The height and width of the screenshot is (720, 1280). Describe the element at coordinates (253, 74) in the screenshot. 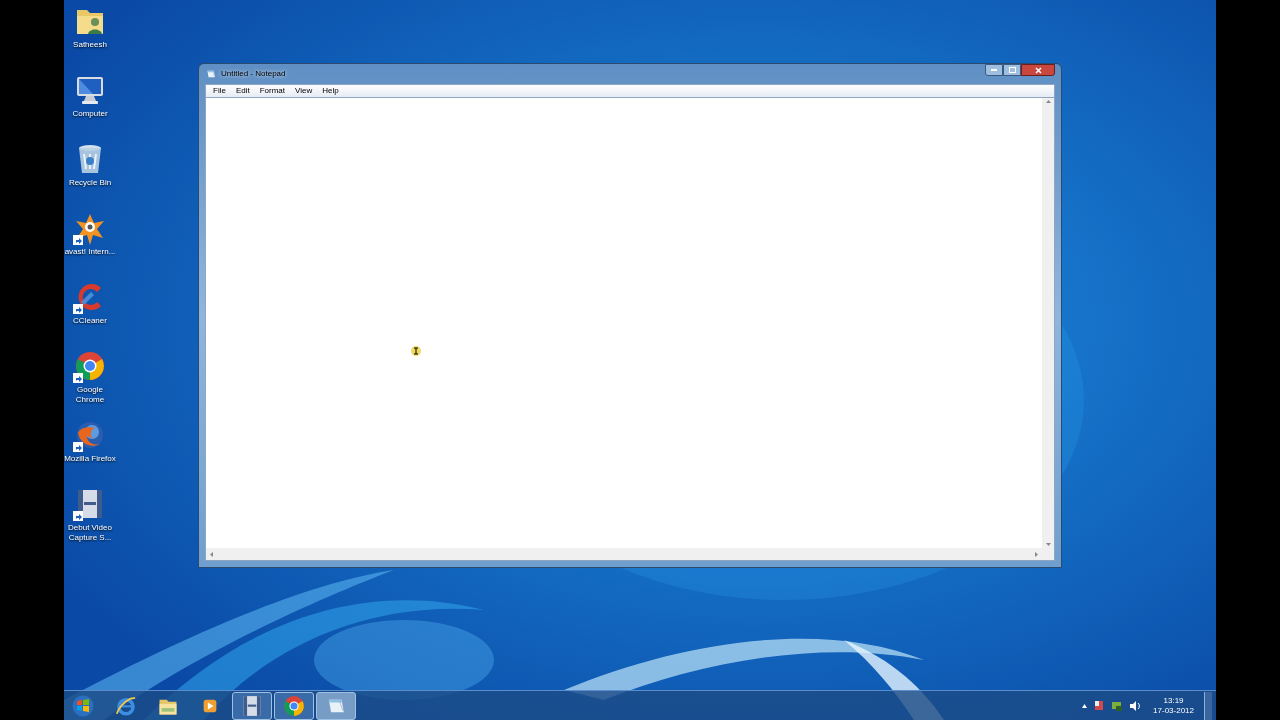

I see `window-title: Untitled - Notepad` at that location.